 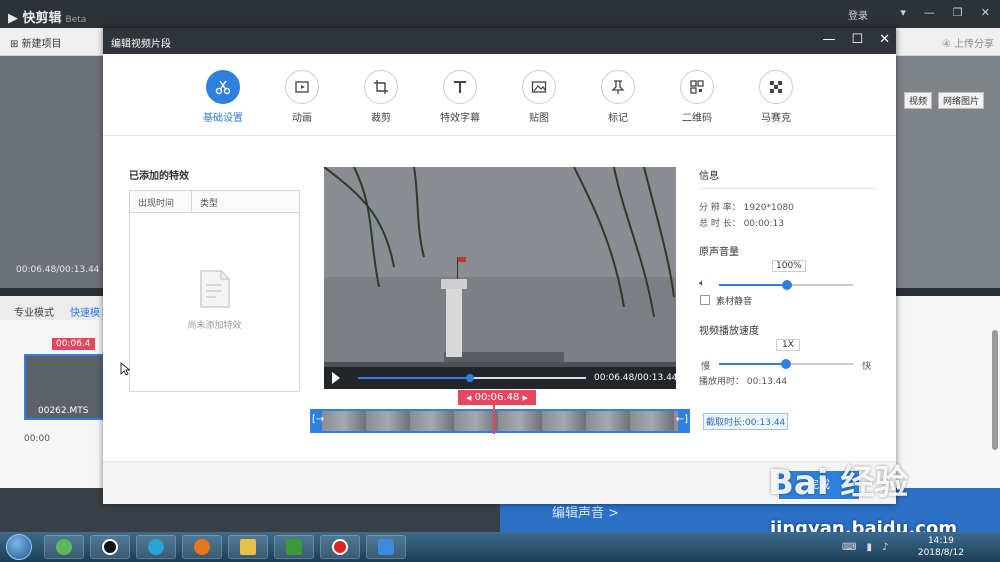 What do you see at coordinates (302, 118) in the screenshot?
I see `tab-label: 动画` at bounding box center [302, 118].